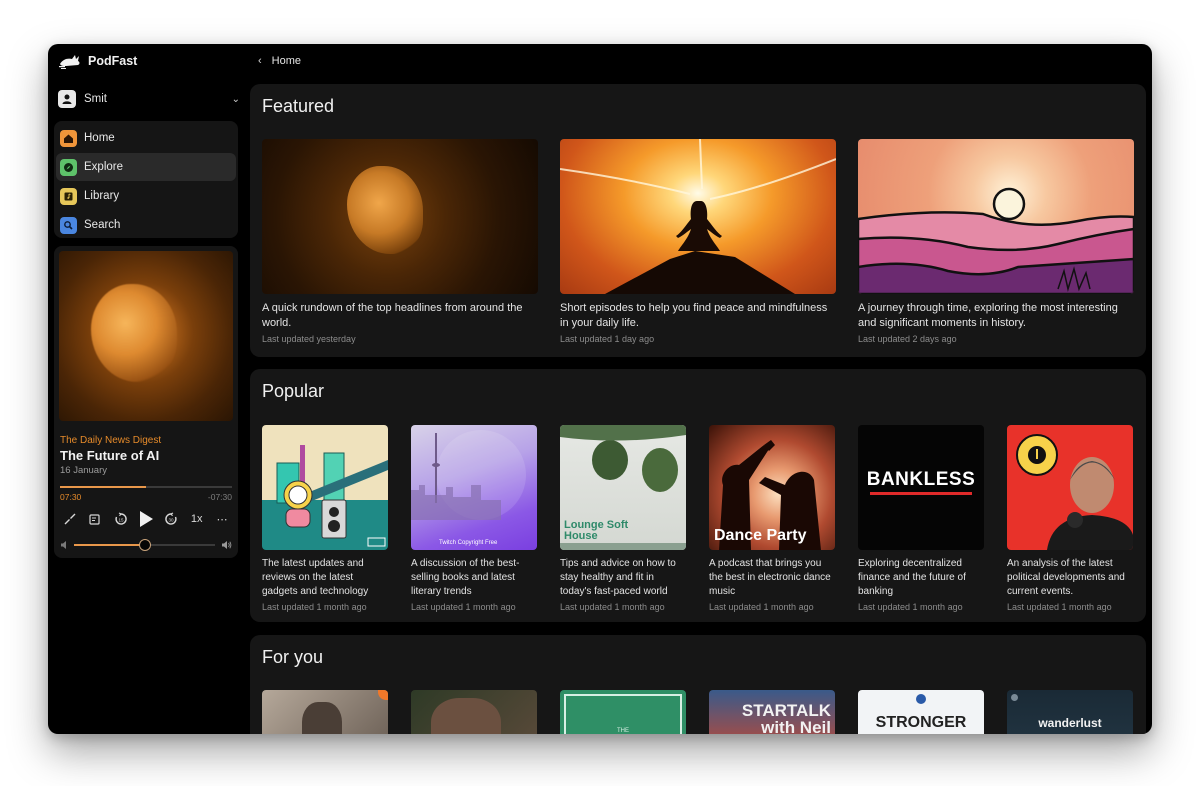 The height and width of the screenshot is (786, 1200). Describe the element at coordinates (67, 99) in the screenshot. I see `avatar` at that location.